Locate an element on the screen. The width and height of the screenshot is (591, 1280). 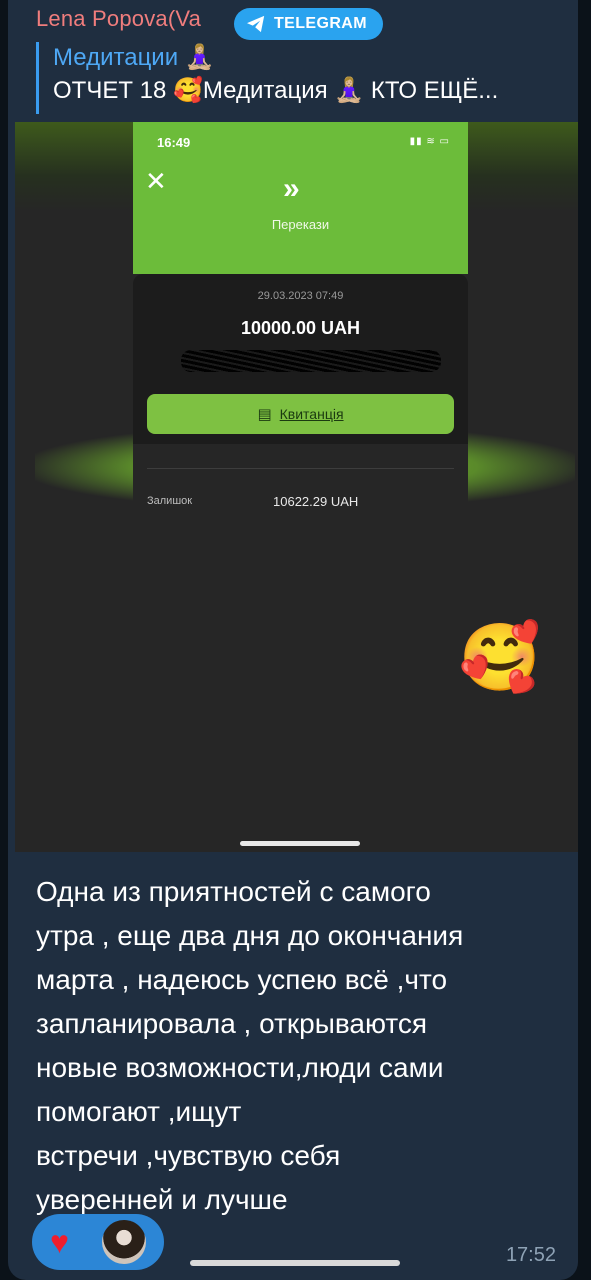
phone-time: 16:49 is located at coordinates (174, 142).